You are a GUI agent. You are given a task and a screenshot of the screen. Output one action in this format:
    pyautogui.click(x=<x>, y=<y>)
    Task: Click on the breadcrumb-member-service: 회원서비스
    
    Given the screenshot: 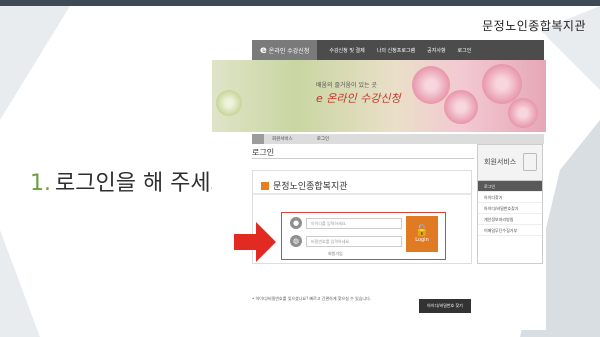 What is the action you would take?
    pyautogui.click(x=282, y=139)
    